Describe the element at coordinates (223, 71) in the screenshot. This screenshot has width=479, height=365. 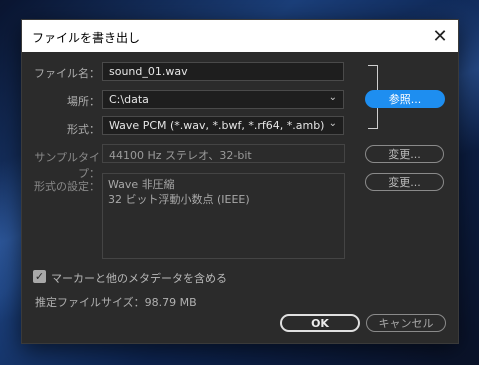
I see `filename-input: sound_01.wav` at that location.